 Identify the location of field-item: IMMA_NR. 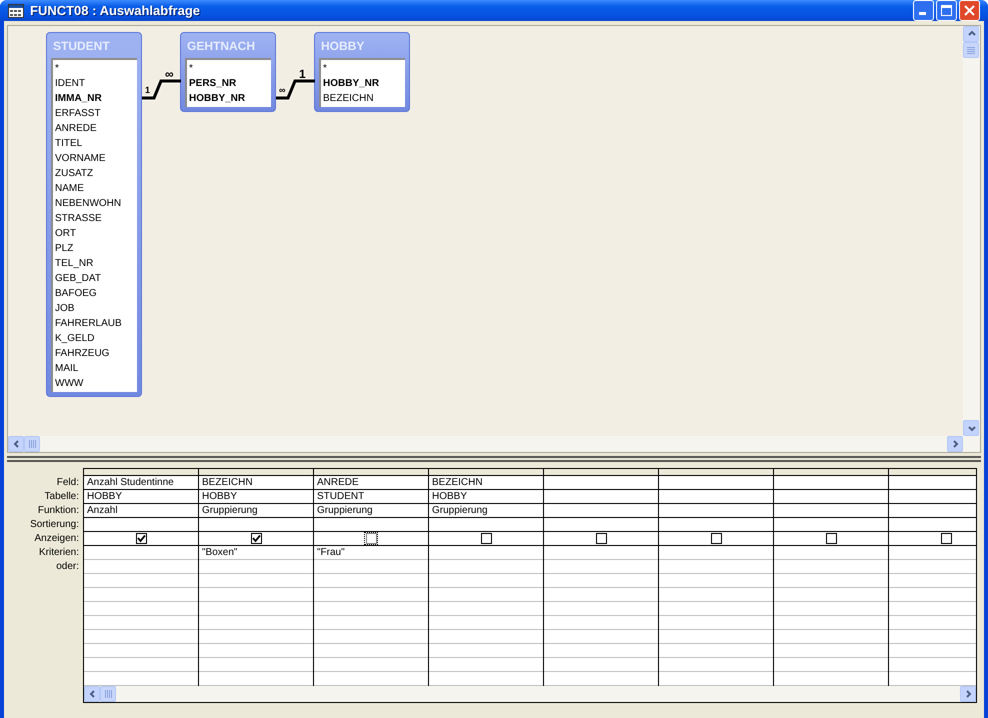
(96, 98).